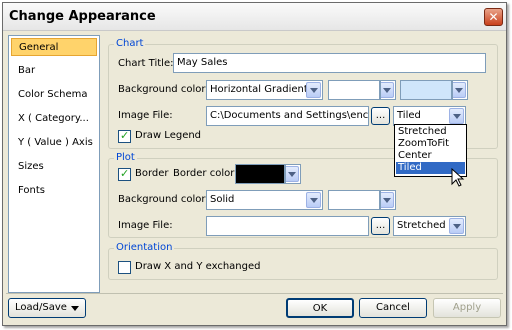  What do you see at coordinates (144, 247) in the screenshot?
I see `orientation-group-label: Orientation` at bounding box center [144, 247].